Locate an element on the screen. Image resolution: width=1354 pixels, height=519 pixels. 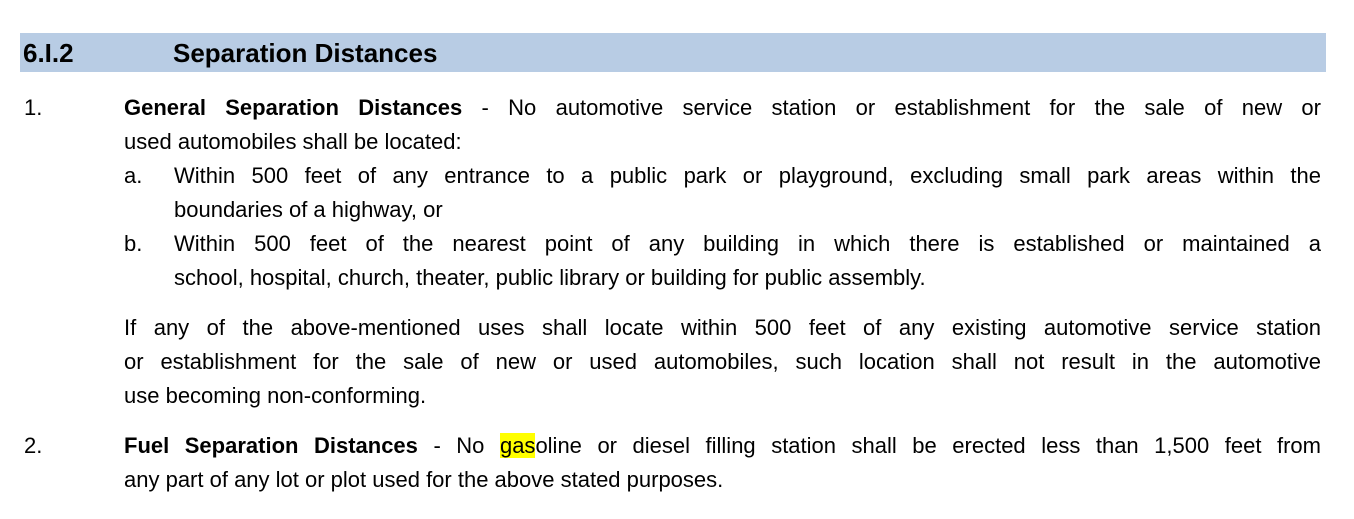
section-title: Separation Distances is located at coordinates (305, 53).